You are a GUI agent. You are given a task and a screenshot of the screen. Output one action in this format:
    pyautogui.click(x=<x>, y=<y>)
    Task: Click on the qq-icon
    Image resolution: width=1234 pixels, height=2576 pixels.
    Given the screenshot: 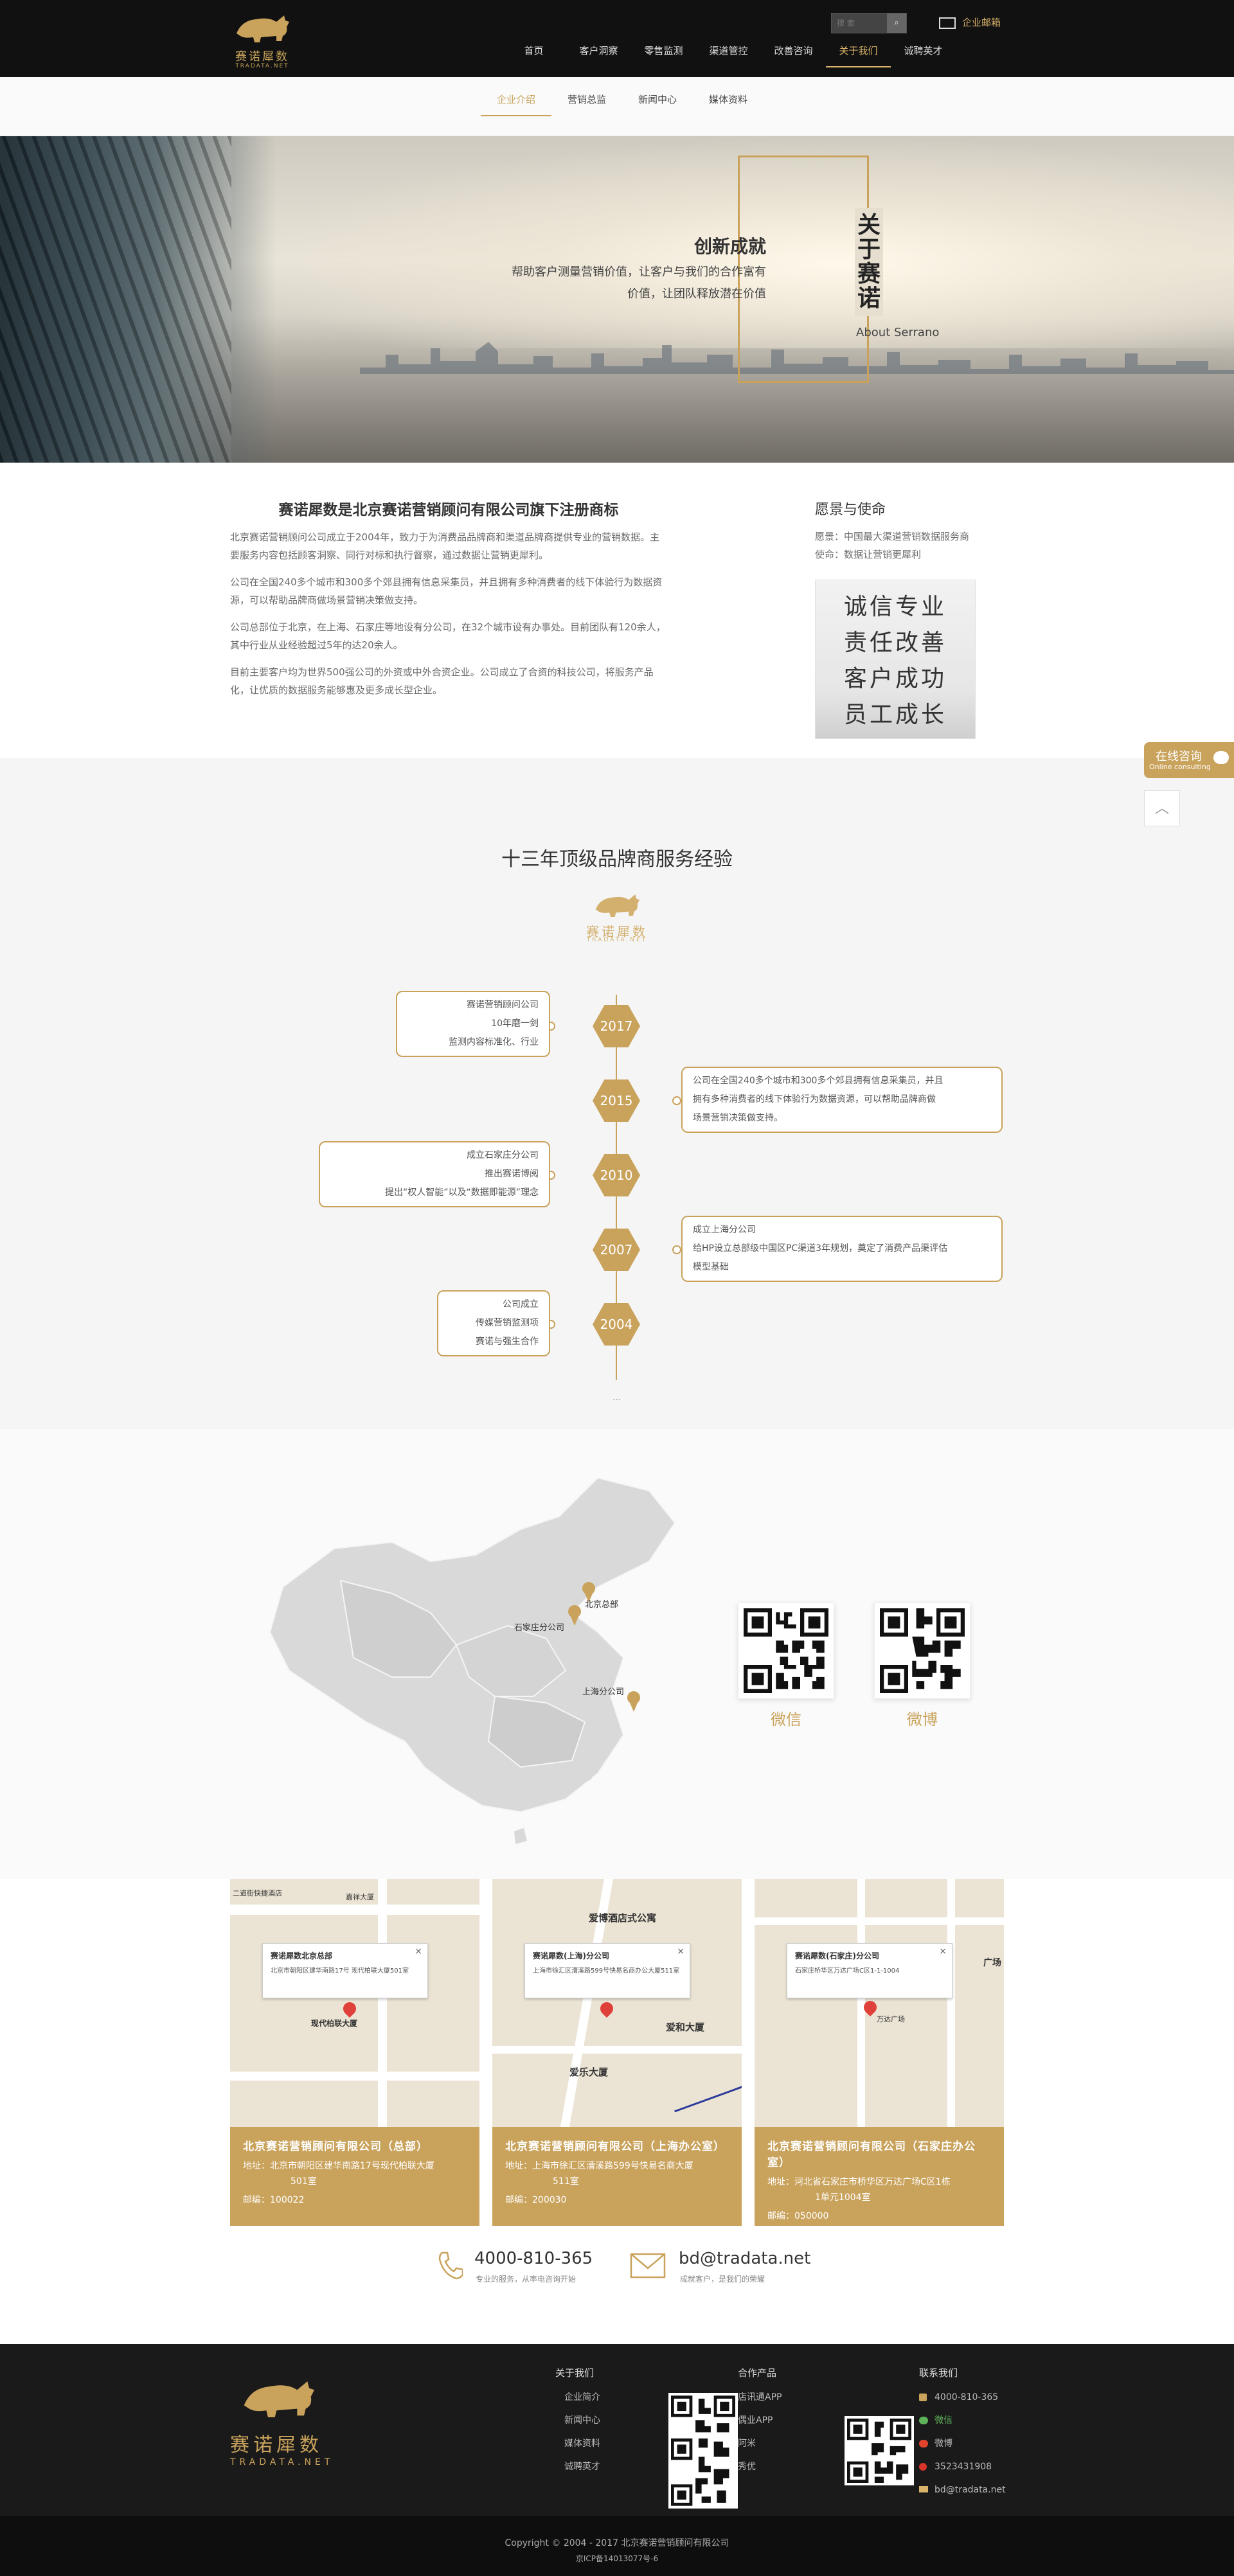 What is the action you would take?
    pyautogui.click(x=923, y=2467)
    